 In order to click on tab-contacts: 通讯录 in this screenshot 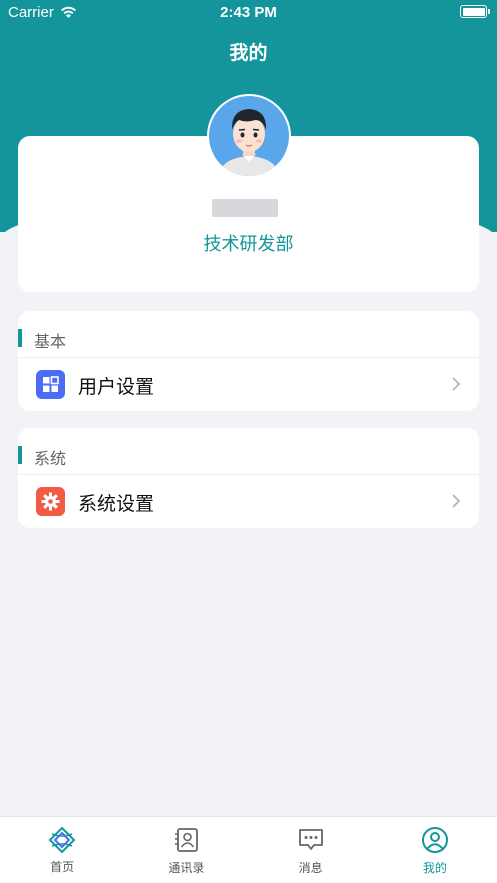, I will do `click(186, 850)`.